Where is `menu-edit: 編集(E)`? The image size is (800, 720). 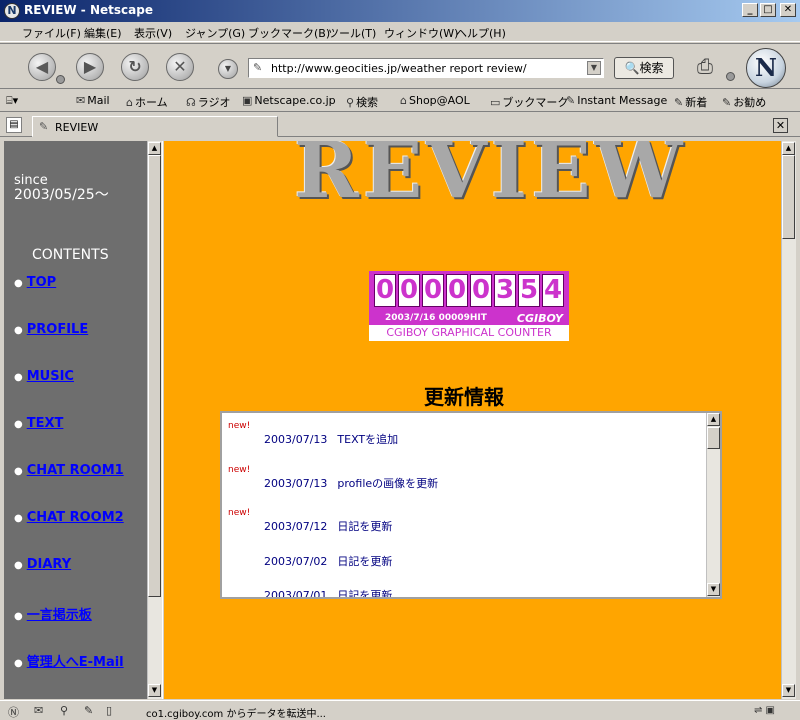
menu-edit: 編集(E) is located at coordinates (103, 33).